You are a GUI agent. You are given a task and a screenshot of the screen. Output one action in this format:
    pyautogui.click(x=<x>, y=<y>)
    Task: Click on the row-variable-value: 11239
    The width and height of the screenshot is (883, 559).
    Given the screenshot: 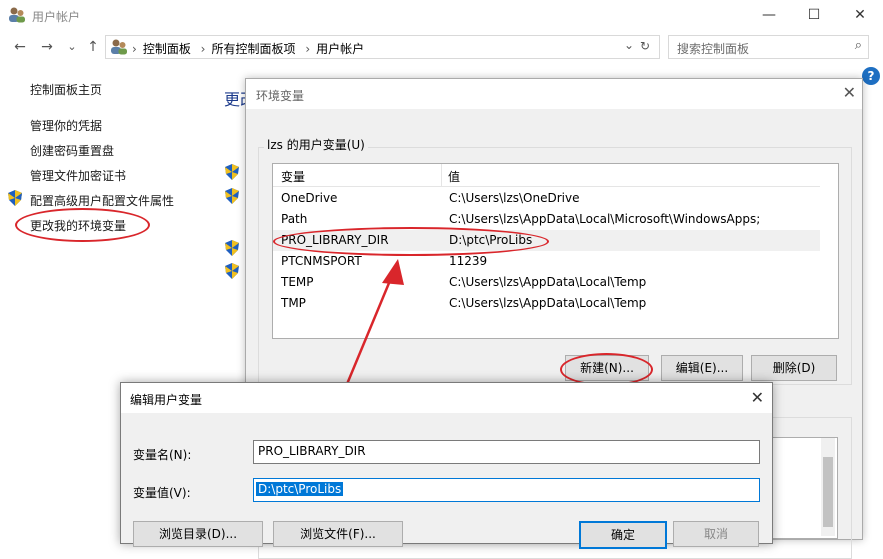 What is the action you would take?
    pyautogui.click(x=468, y=261)
    